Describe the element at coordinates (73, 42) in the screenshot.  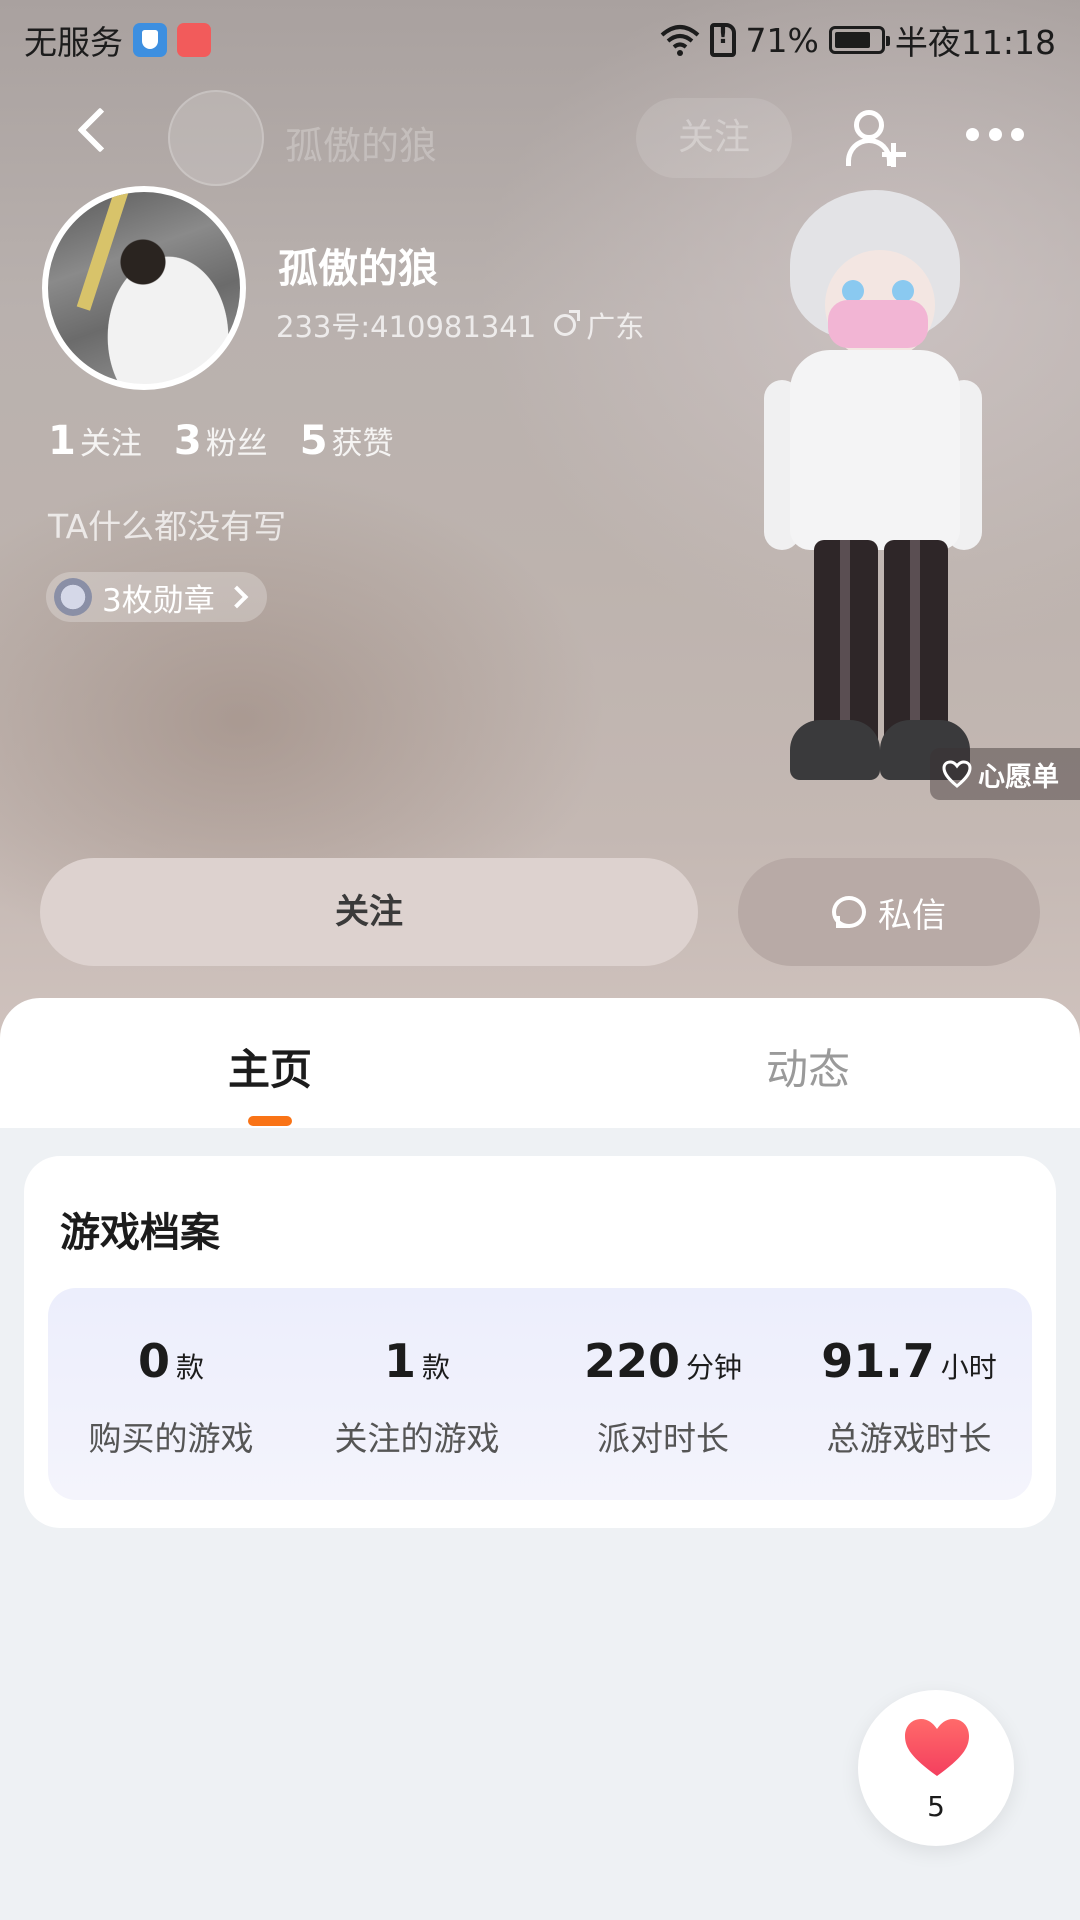
I see `carrier-text: 无服务` at that location.